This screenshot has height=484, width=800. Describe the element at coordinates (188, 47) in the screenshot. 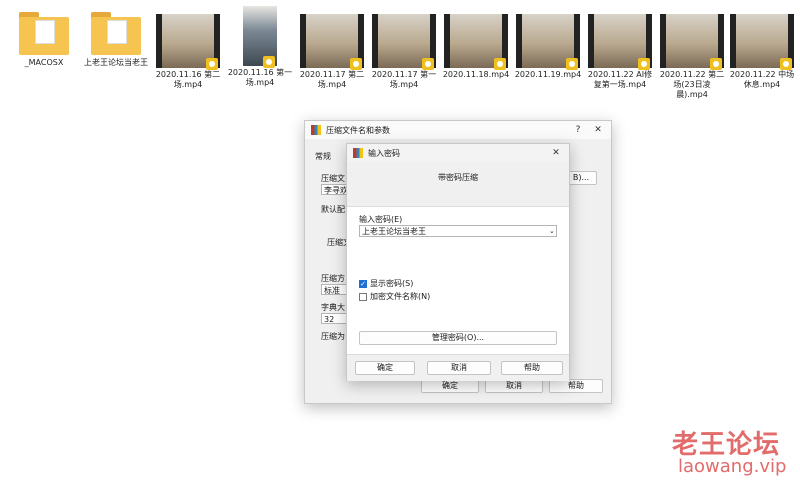

I see `file-item: 2020.11.16 第二场.mp4` at that location.